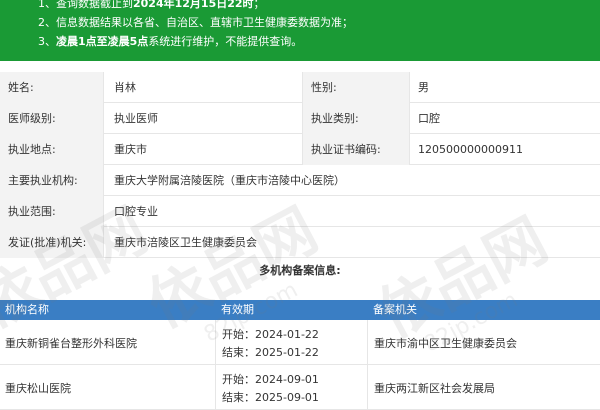  What do you see at coordinates (300, 211) in the screenshot?
I see `info-row-scope: 执业范围: 口腔专业` at bounding box center [300, 211].